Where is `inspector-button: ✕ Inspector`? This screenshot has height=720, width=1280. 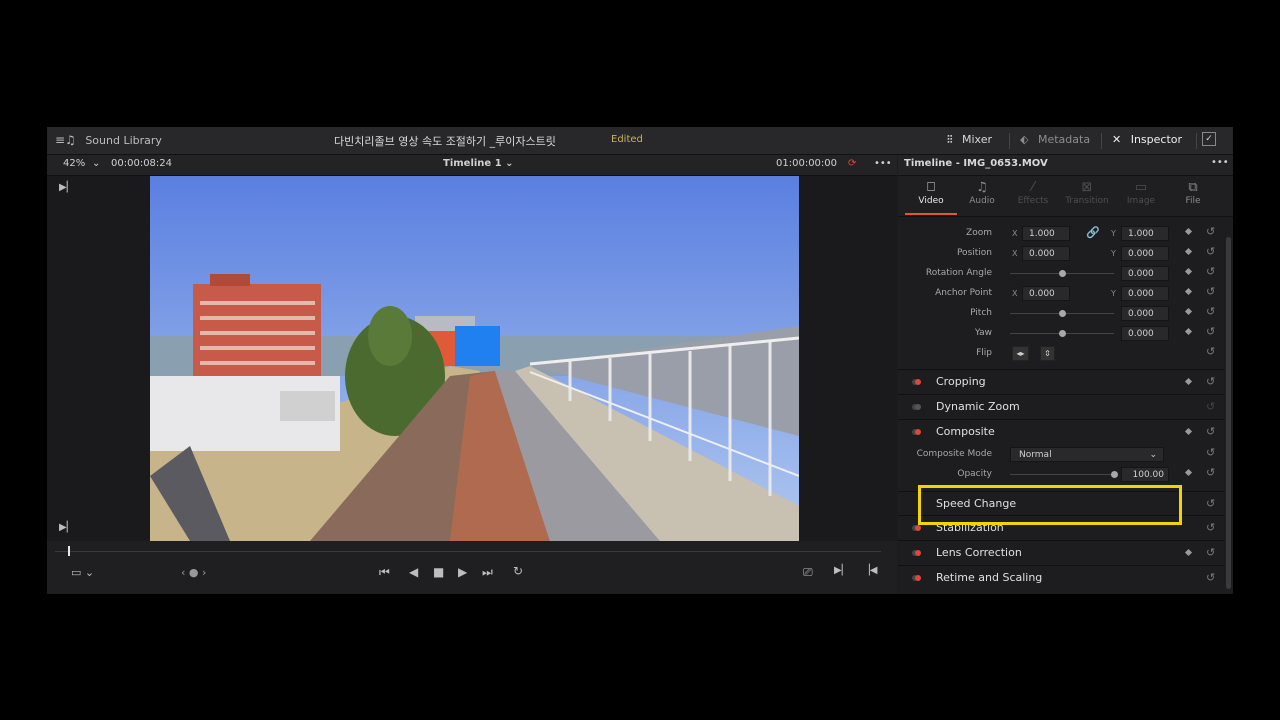 inspector-button: ✕ Inspector is located at coordinates (1147, 139).